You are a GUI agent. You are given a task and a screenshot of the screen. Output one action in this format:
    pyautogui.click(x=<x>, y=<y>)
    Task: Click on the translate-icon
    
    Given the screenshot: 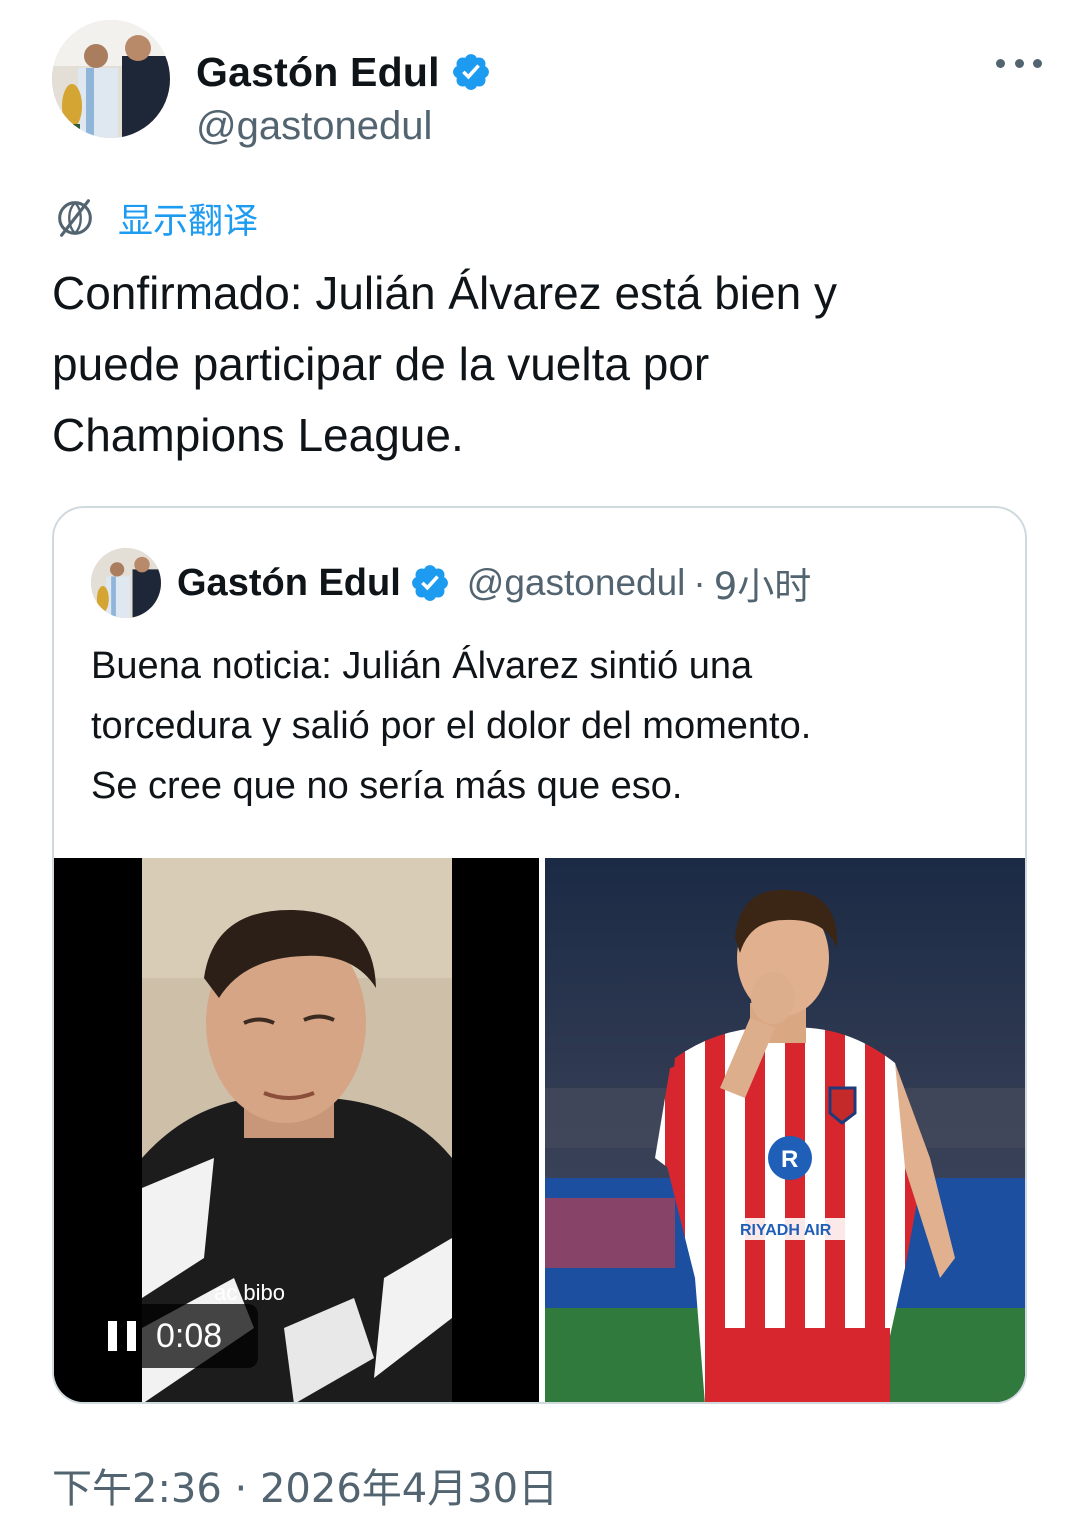 What is the action you would take?
    pyautogui.click(x=75, y=218)
    